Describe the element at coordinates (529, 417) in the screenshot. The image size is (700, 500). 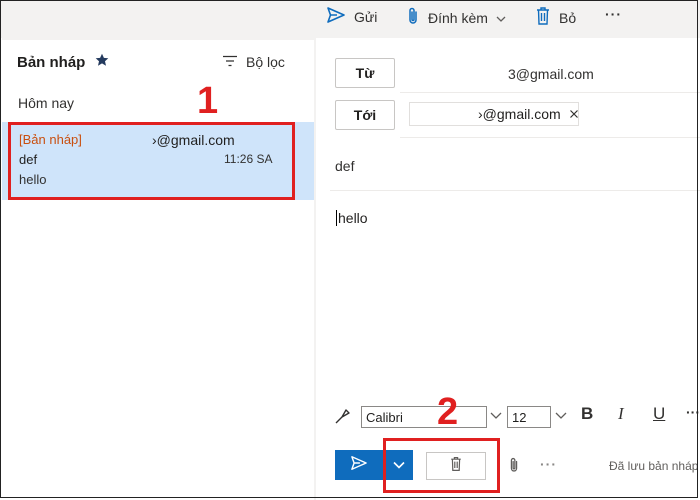
I see `font-size-field: 12` at that location.